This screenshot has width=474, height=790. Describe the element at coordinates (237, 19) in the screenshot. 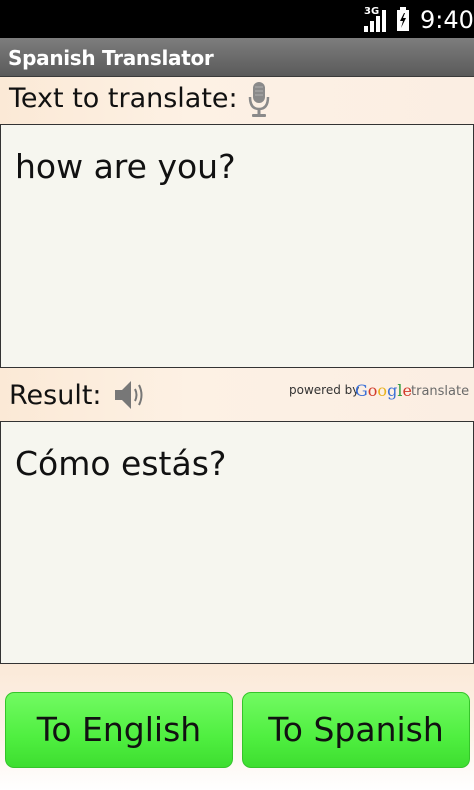

I see `status-bar: 3G 9:40` at that location.